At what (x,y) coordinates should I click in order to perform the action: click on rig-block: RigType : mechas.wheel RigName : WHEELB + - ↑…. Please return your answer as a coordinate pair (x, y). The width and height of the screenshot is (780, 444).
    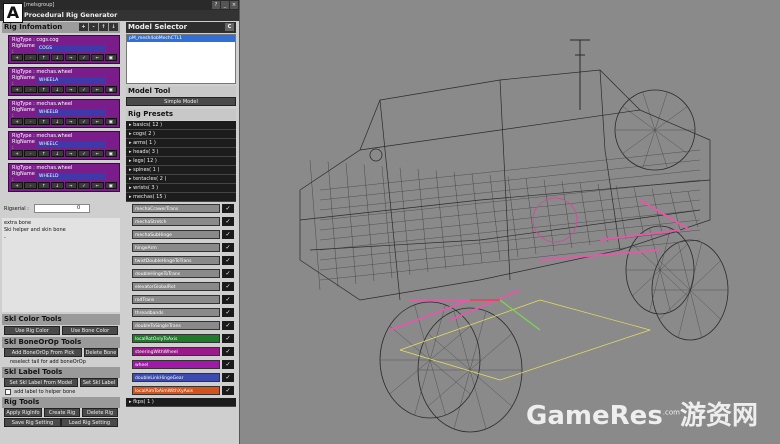
    Looking at the image, I should click on (64, 113).